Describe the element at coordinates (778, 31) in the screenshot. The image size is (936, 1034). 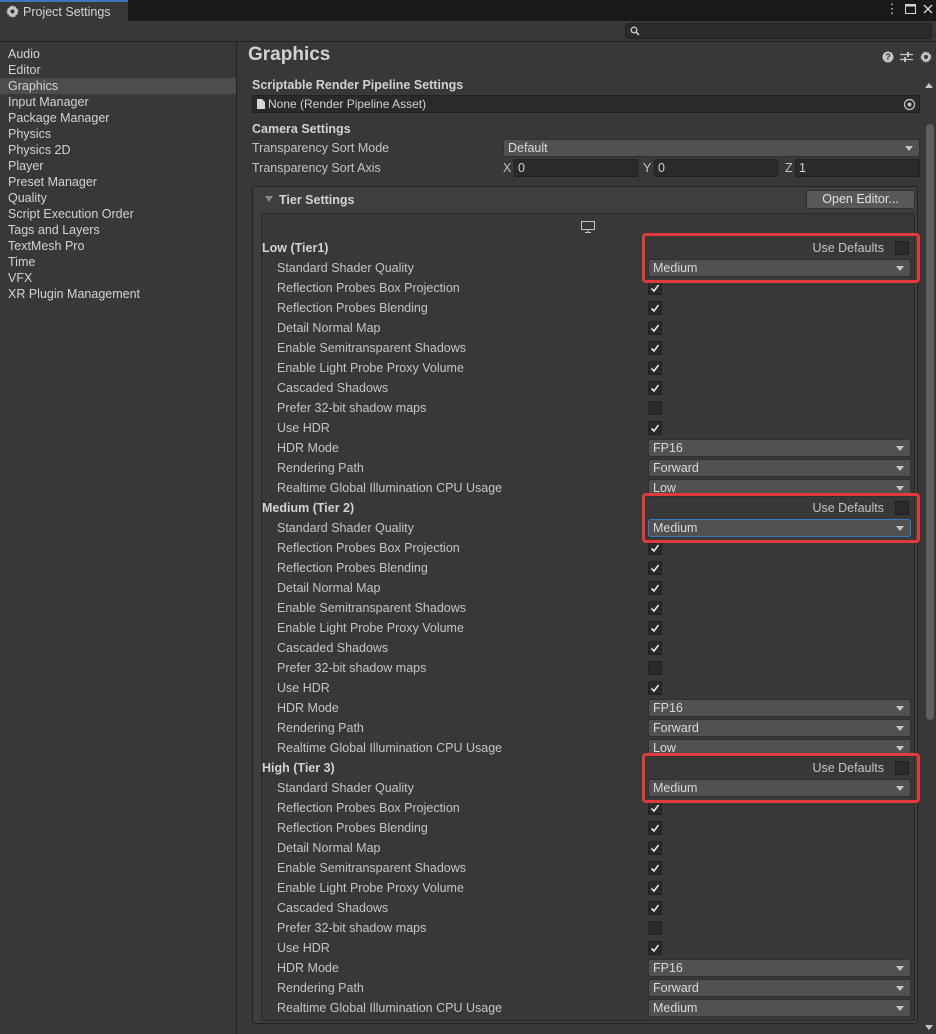
I see `search-input` at that location.